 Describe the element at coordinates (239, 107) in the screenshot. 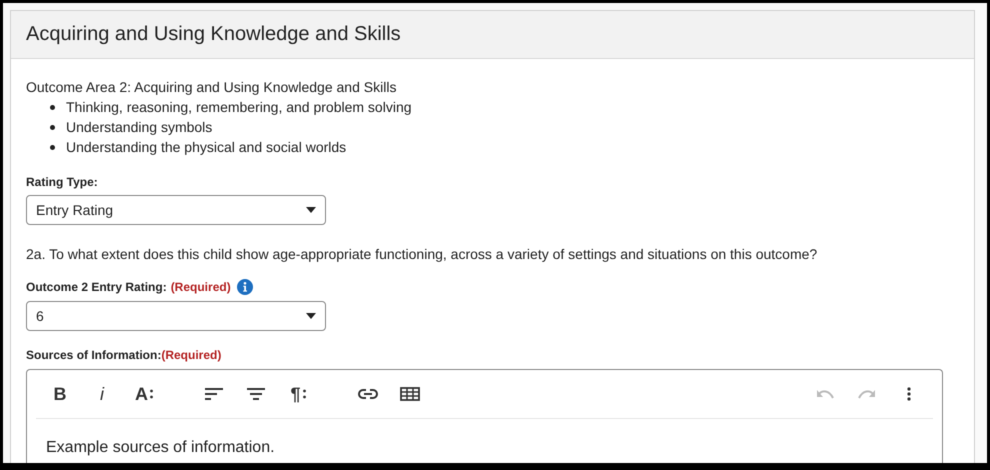

I see `outcome-item: Thinking, reasoning, remembering, and problem solving` at that location.